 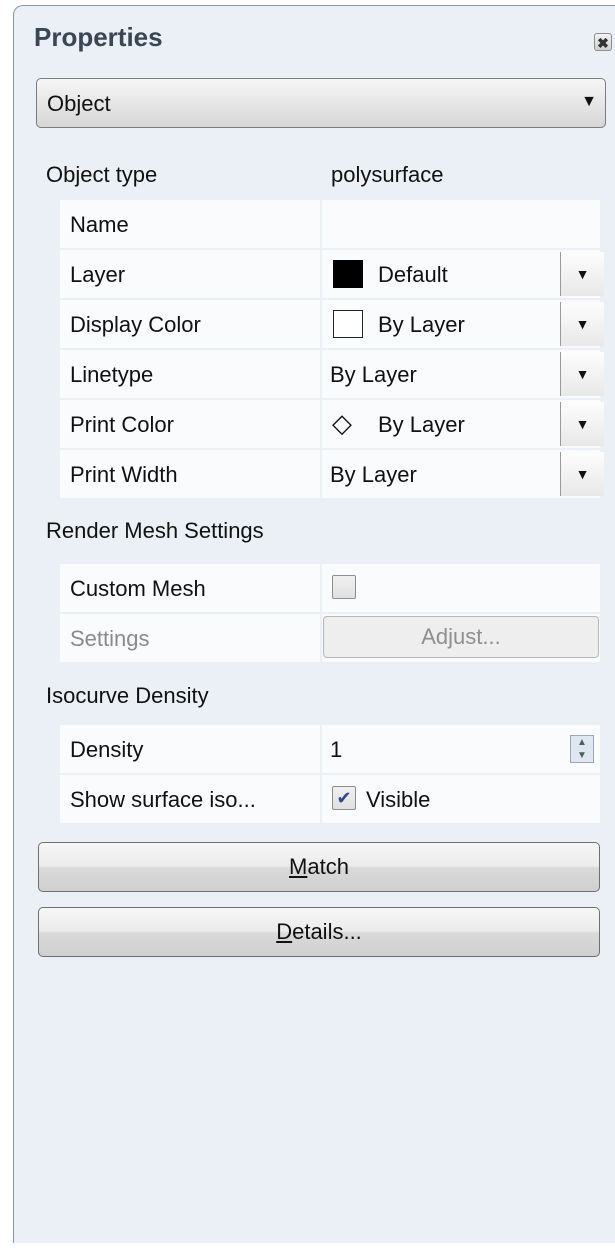 What do you see at coordinates (330, 799) in the screenshot?
I see `property-row-show-iso: Show surface iso... ✔ Visible` at bounding box center [330, 799].